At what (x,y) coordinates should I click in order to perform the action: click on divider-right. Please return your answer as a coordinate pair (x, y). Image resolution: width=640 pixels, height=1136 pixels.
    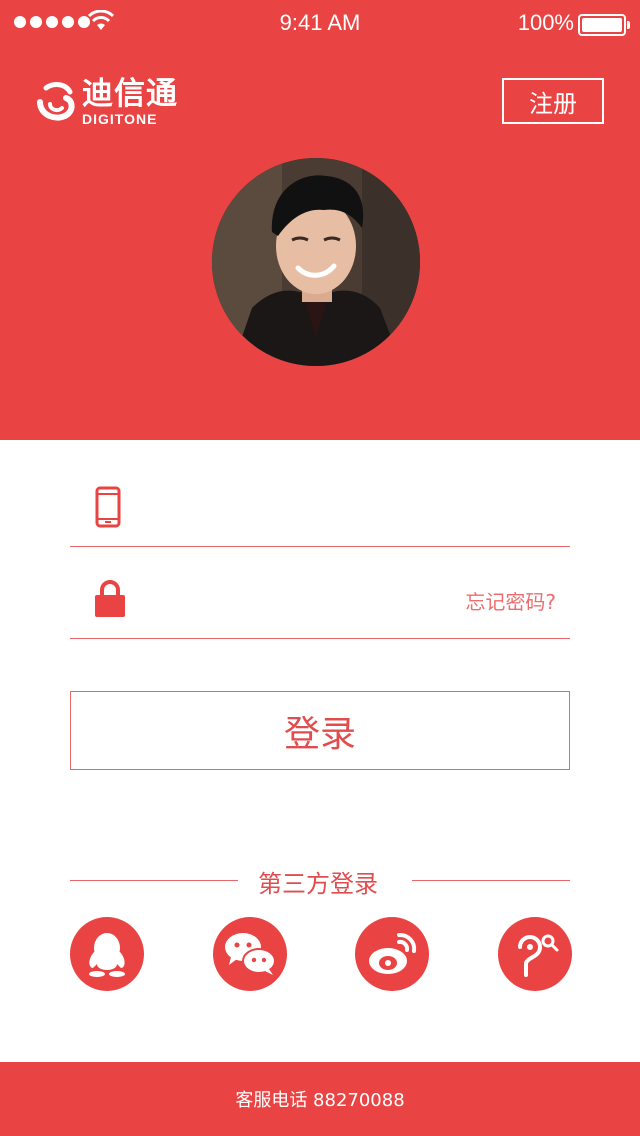
    Looking at the image, I should click on (491, 880).